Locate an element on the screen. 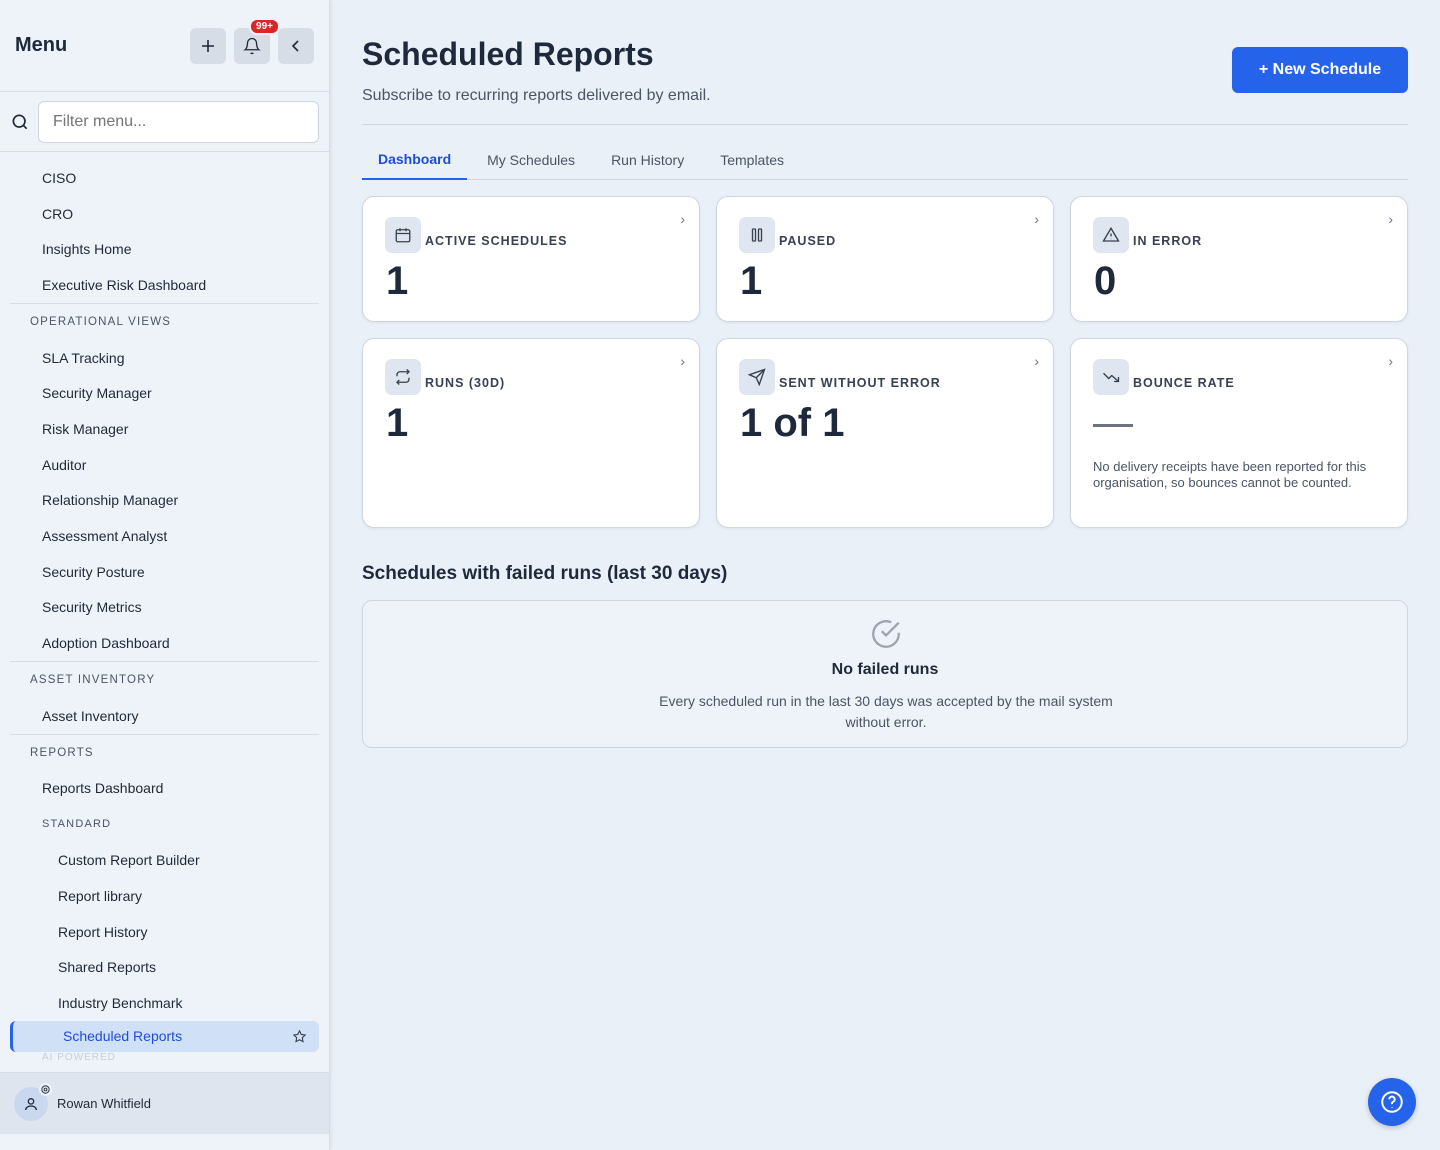  sidebar-item-report-library: Report library is located at coordinates (164, 896).